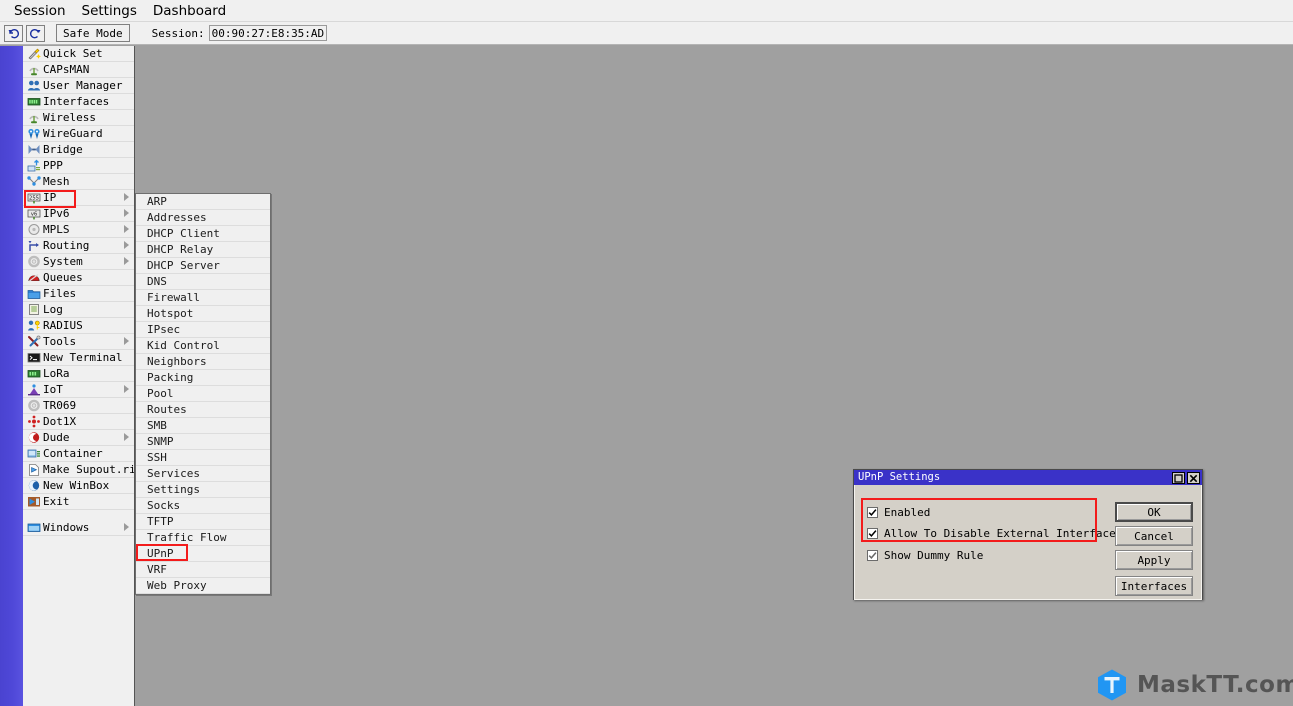  What do you see at coordinates (35, 33) in the screenshot?
I see `redo-button` at bounding box center [35, 33].